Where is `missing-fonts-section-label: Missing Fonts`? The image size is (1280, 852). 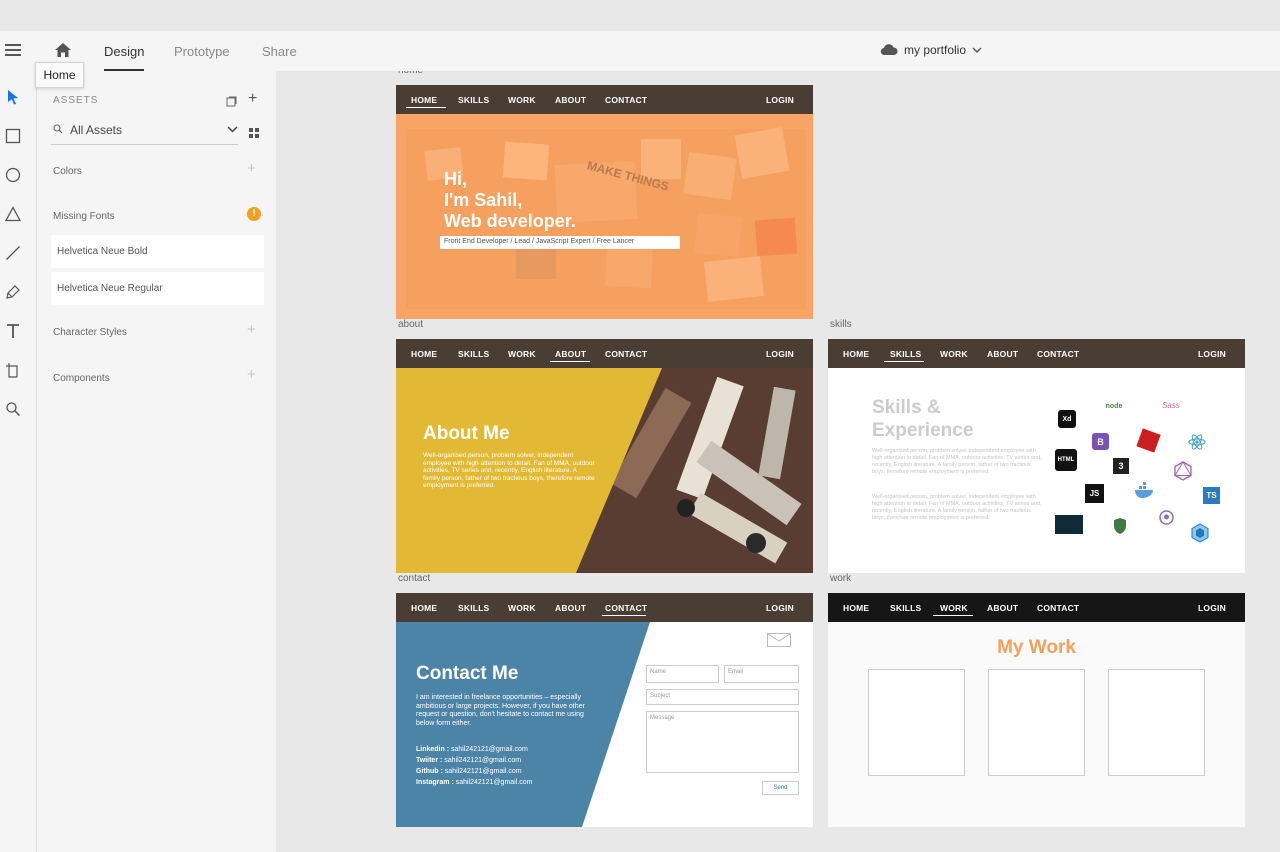
missing-fonts-section-label: Missing Fonts is located at coordinates (84, 216).